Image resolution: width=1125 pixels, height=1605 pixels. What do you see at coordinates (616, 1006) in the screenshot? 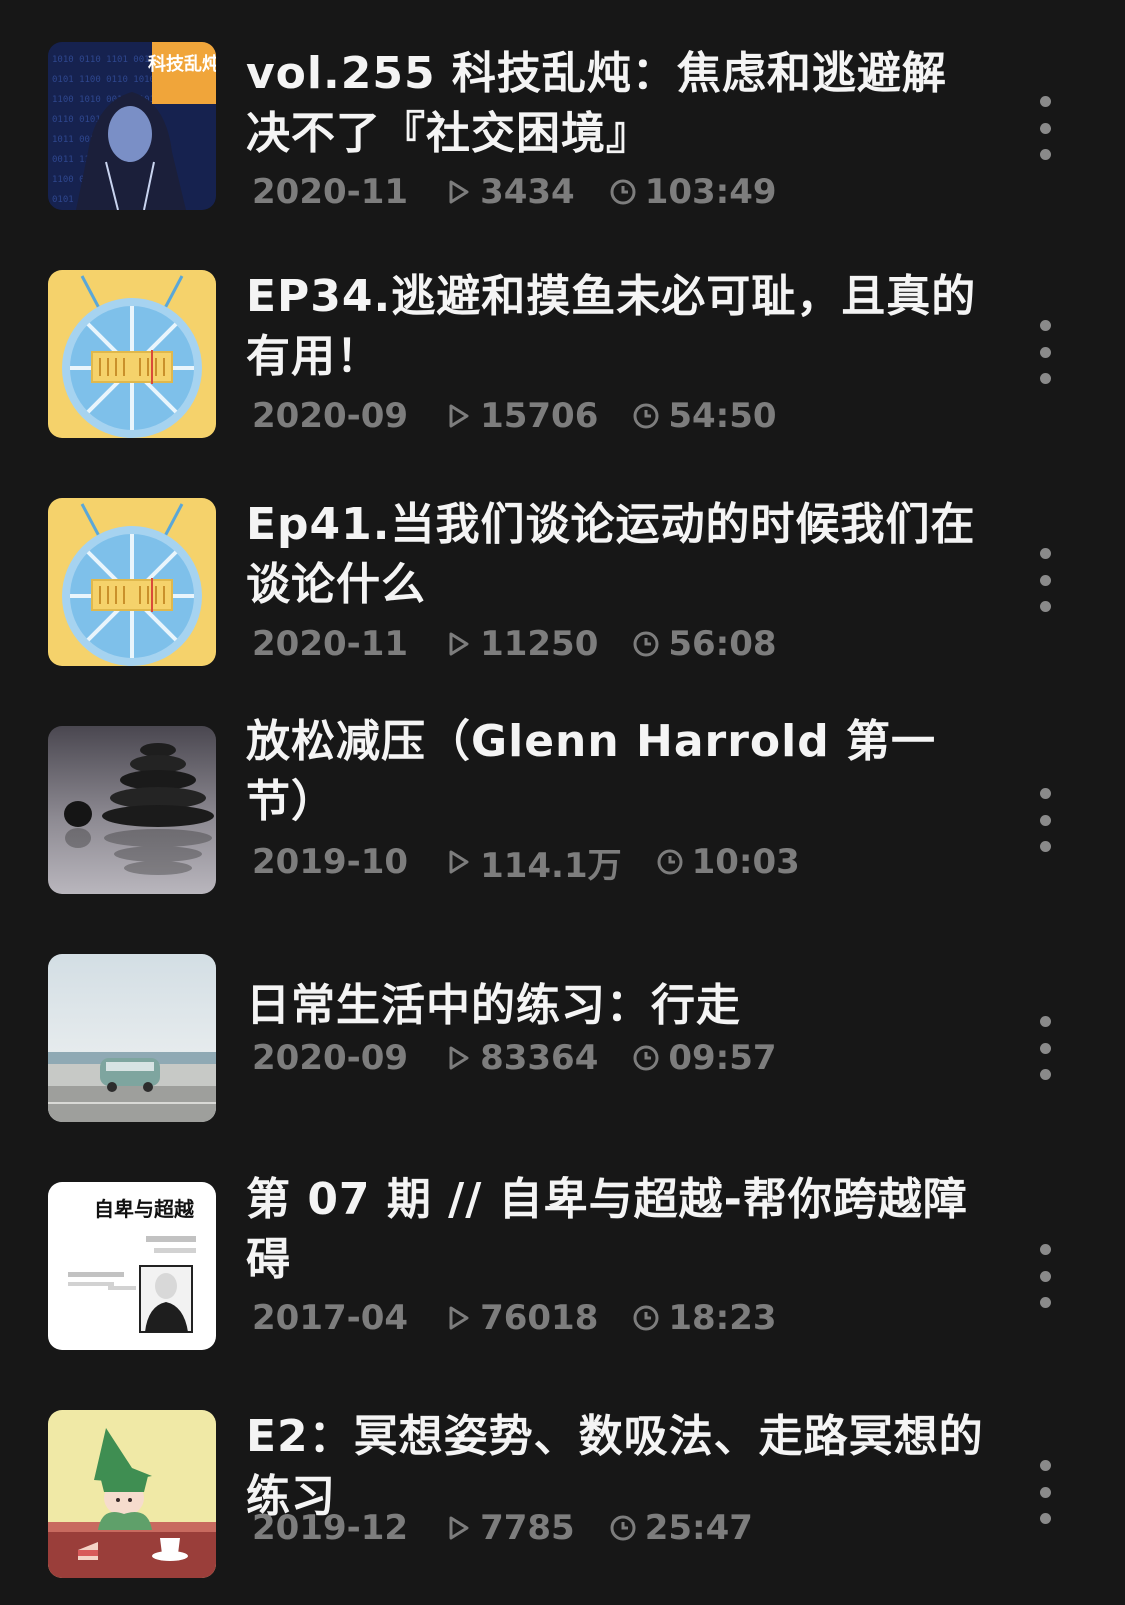
I see `episode-title: 日常生活中的练习：行走` at bounding box center [616, 1006].